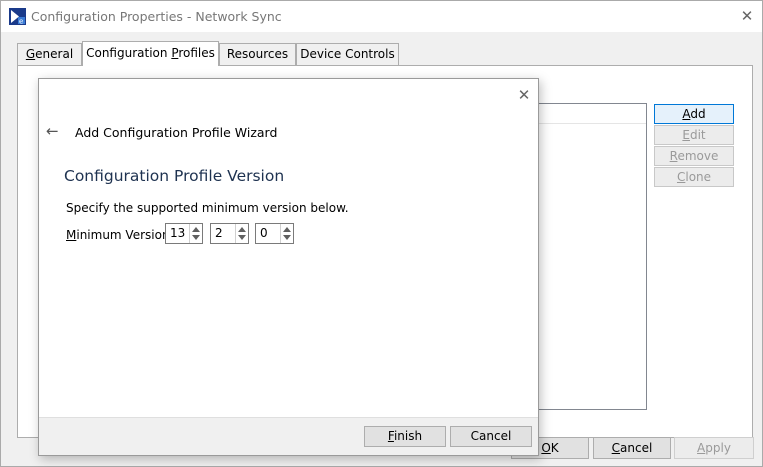 This screenshot has width=763, height=467. I want to click on tab-resources: Resources, so click(257, 54).